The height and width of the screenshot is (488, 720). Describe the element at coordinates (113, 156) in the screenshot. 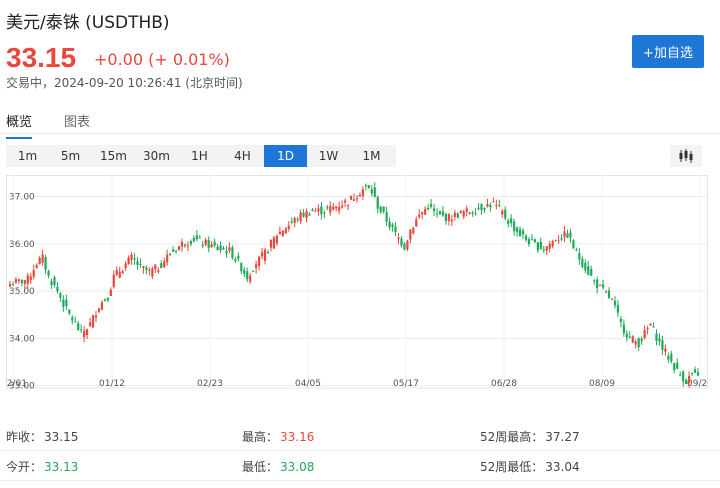

I see `period-15m: 15m` at that location.